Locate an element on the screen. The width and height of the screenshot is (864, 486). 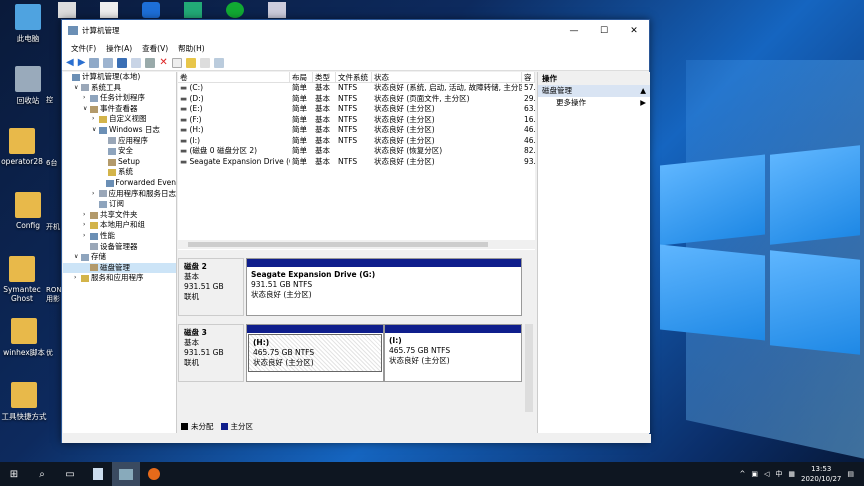
tree-node: 应用程序 is located at coordinates (119, 141).